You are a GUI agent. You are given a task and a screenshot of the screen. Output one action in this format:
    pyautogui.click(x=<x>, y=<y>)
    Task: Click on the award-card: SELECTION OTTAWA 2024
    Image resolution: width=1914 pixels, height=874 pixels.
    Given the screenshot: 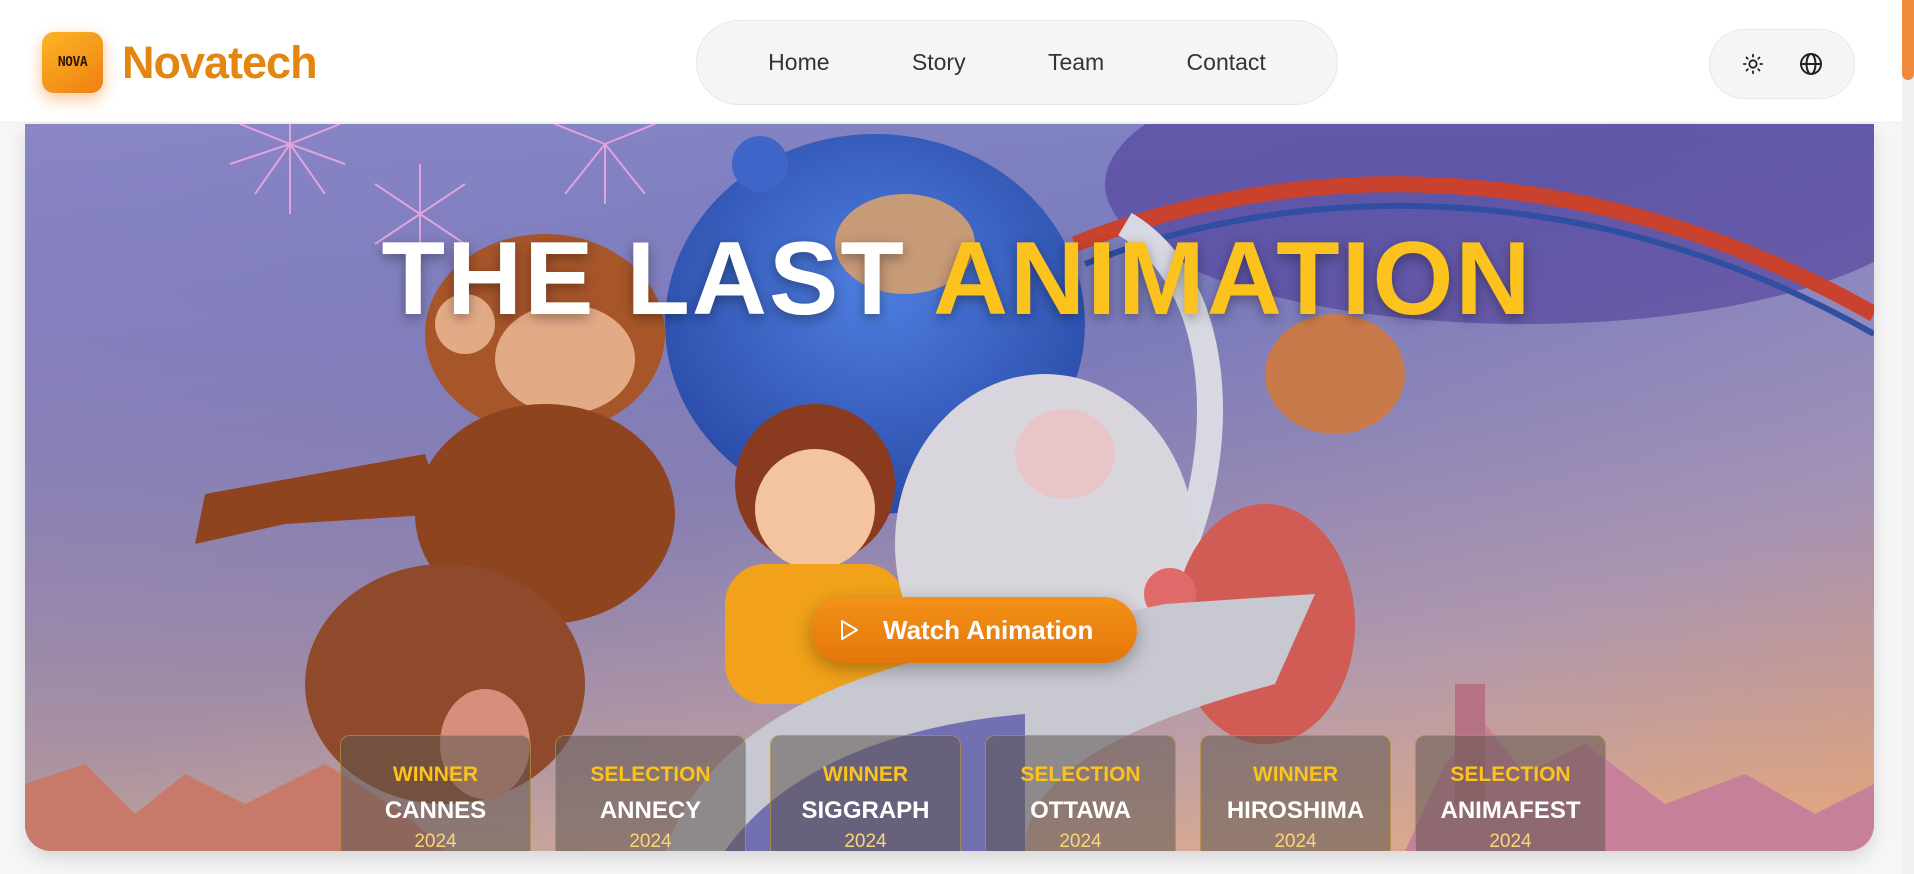 What is the action you would take?
    pyautogui.click(x=1080, y=793)
    